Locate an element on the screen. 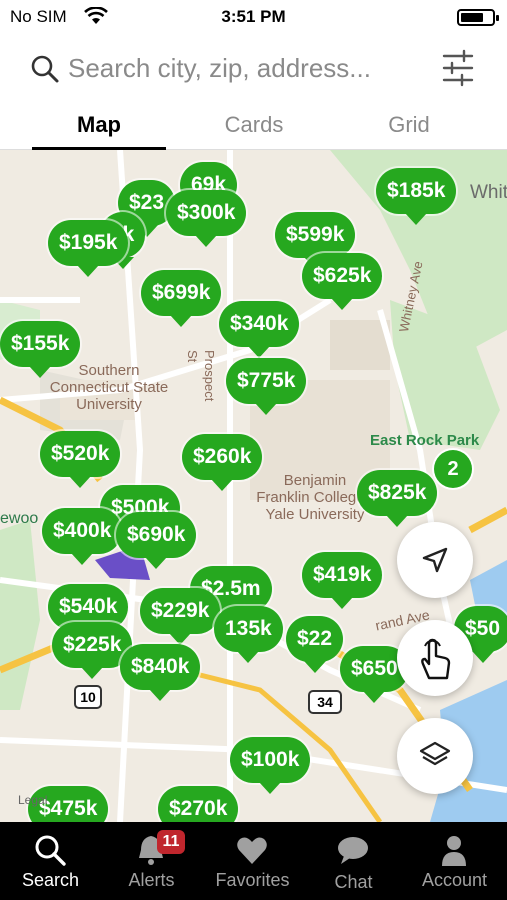 This screenshot has width=507, height=900. listing-pin: $340k is located at coordinates (259, 329).